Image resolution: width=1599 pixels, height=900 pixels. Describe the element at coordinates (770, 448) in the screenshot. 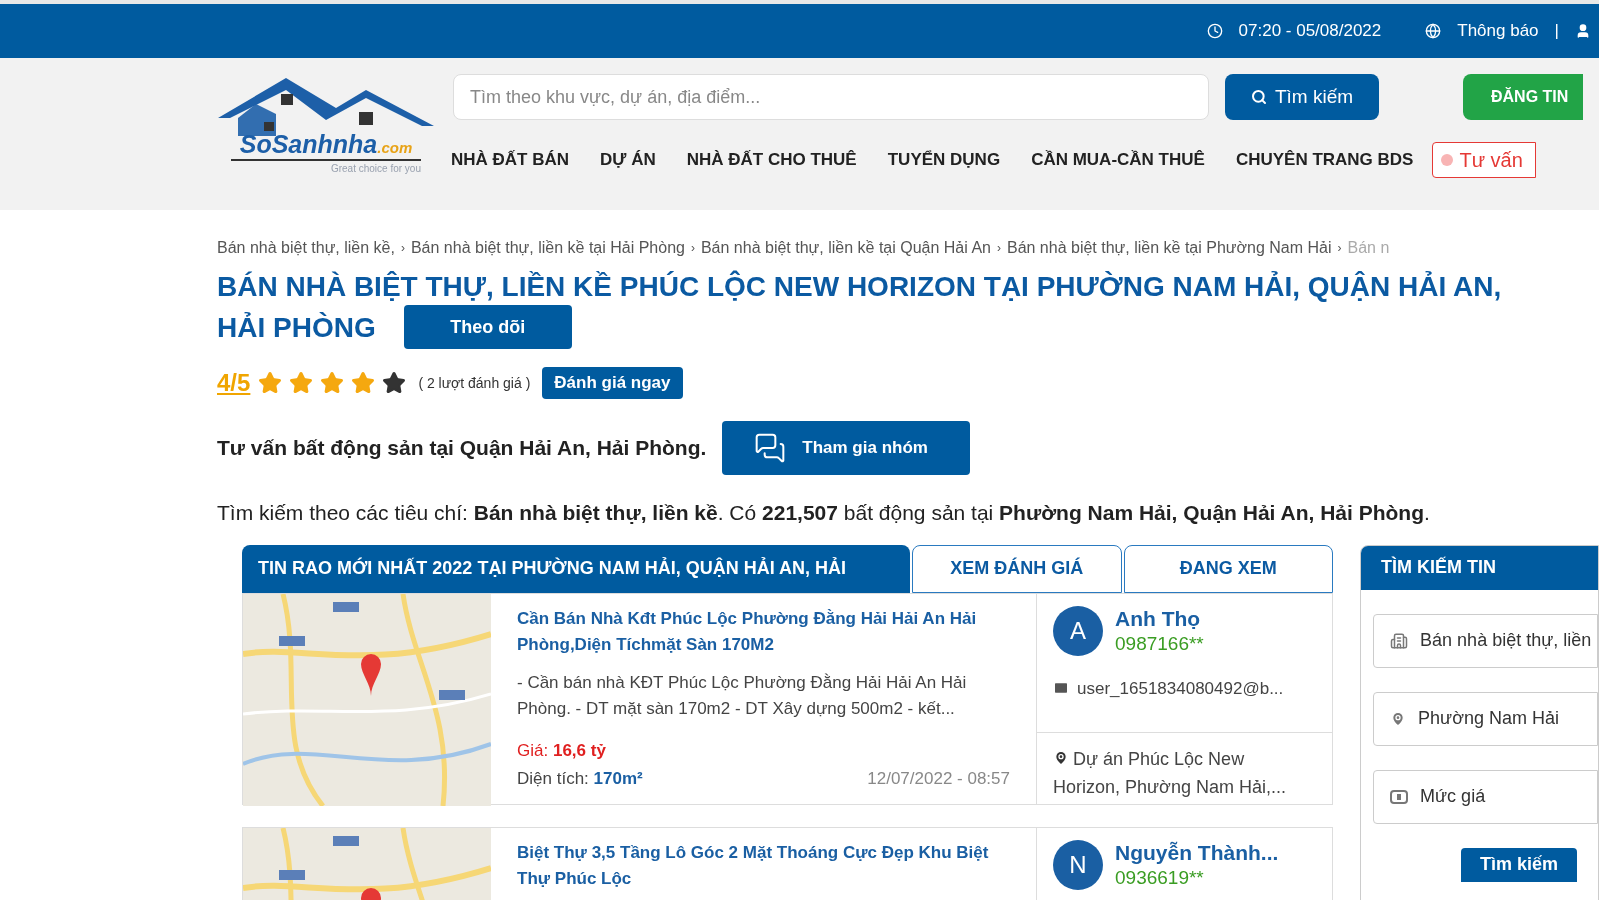

I see `chat-icon` at that location.